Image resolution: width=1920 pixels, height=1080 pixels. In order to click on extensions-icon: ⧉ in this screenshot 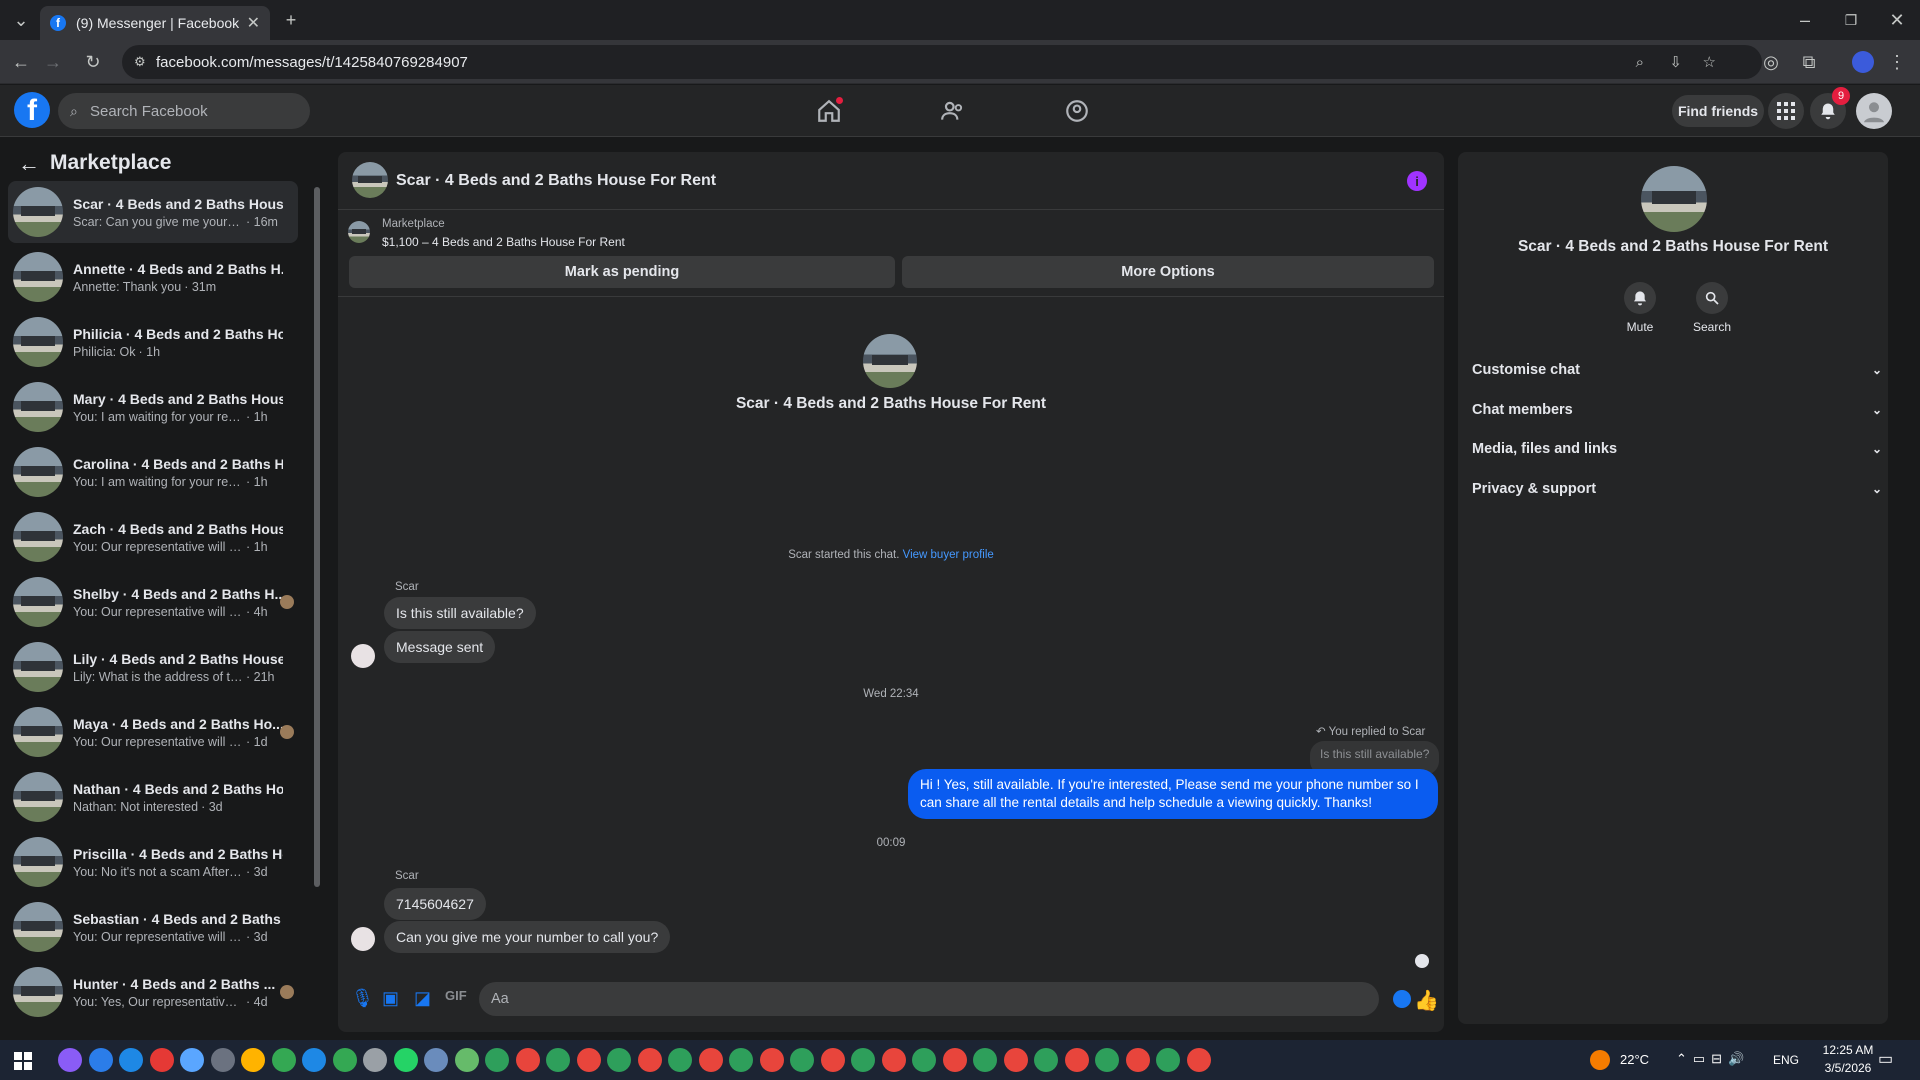, I will do `click(1809, 62)`.